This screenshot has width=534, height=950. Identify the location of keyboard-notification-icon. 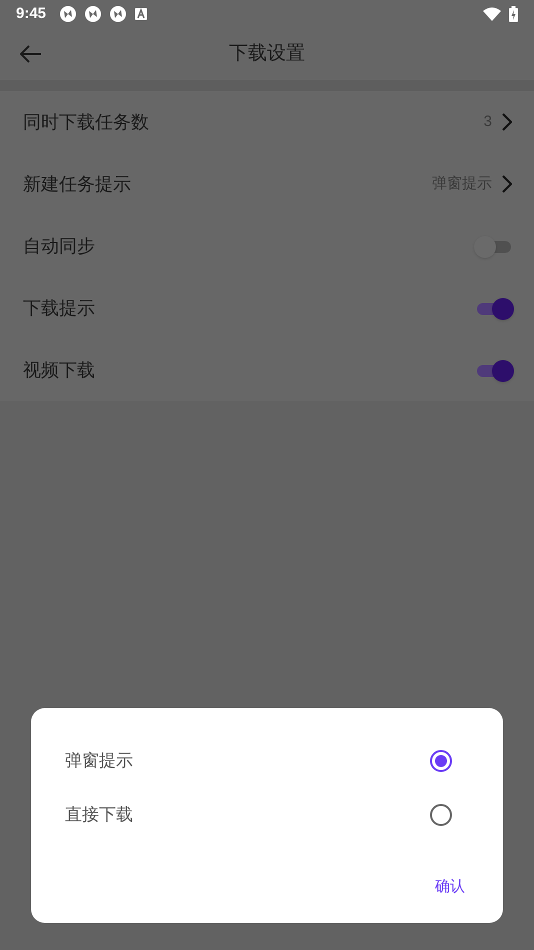
(141, 14).